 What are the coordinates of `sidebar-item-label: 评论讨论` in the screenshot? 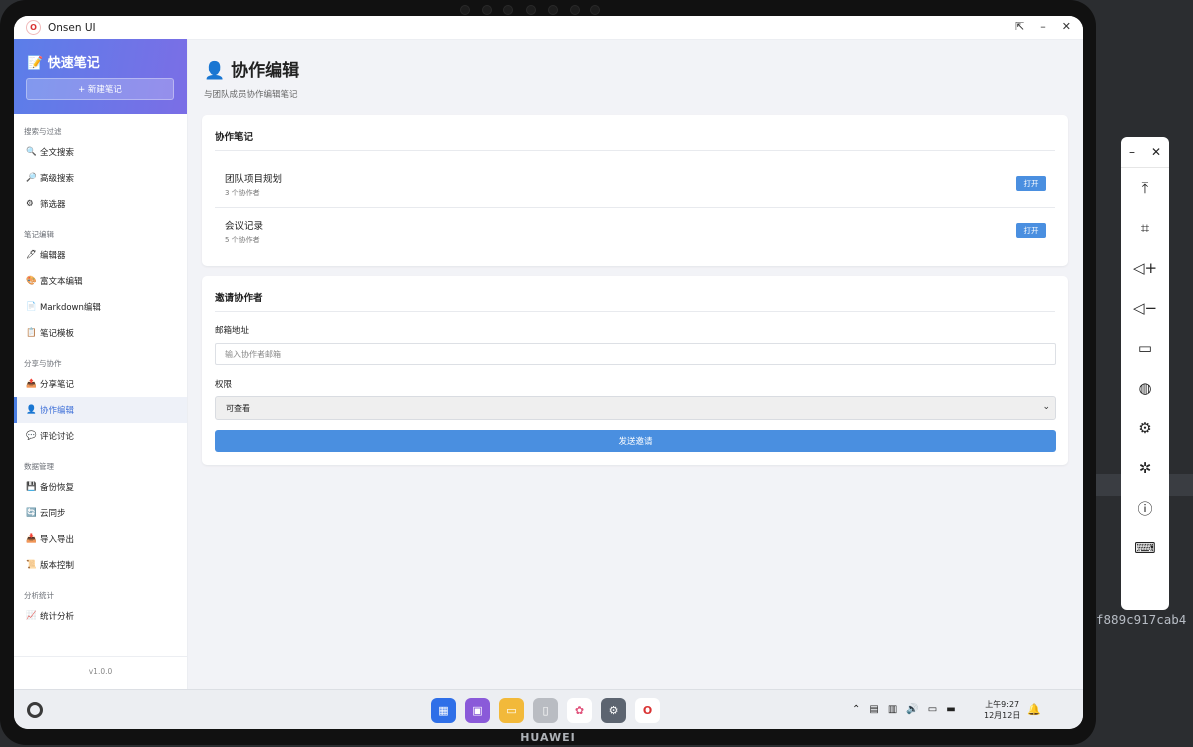 It's located at (57, 437).